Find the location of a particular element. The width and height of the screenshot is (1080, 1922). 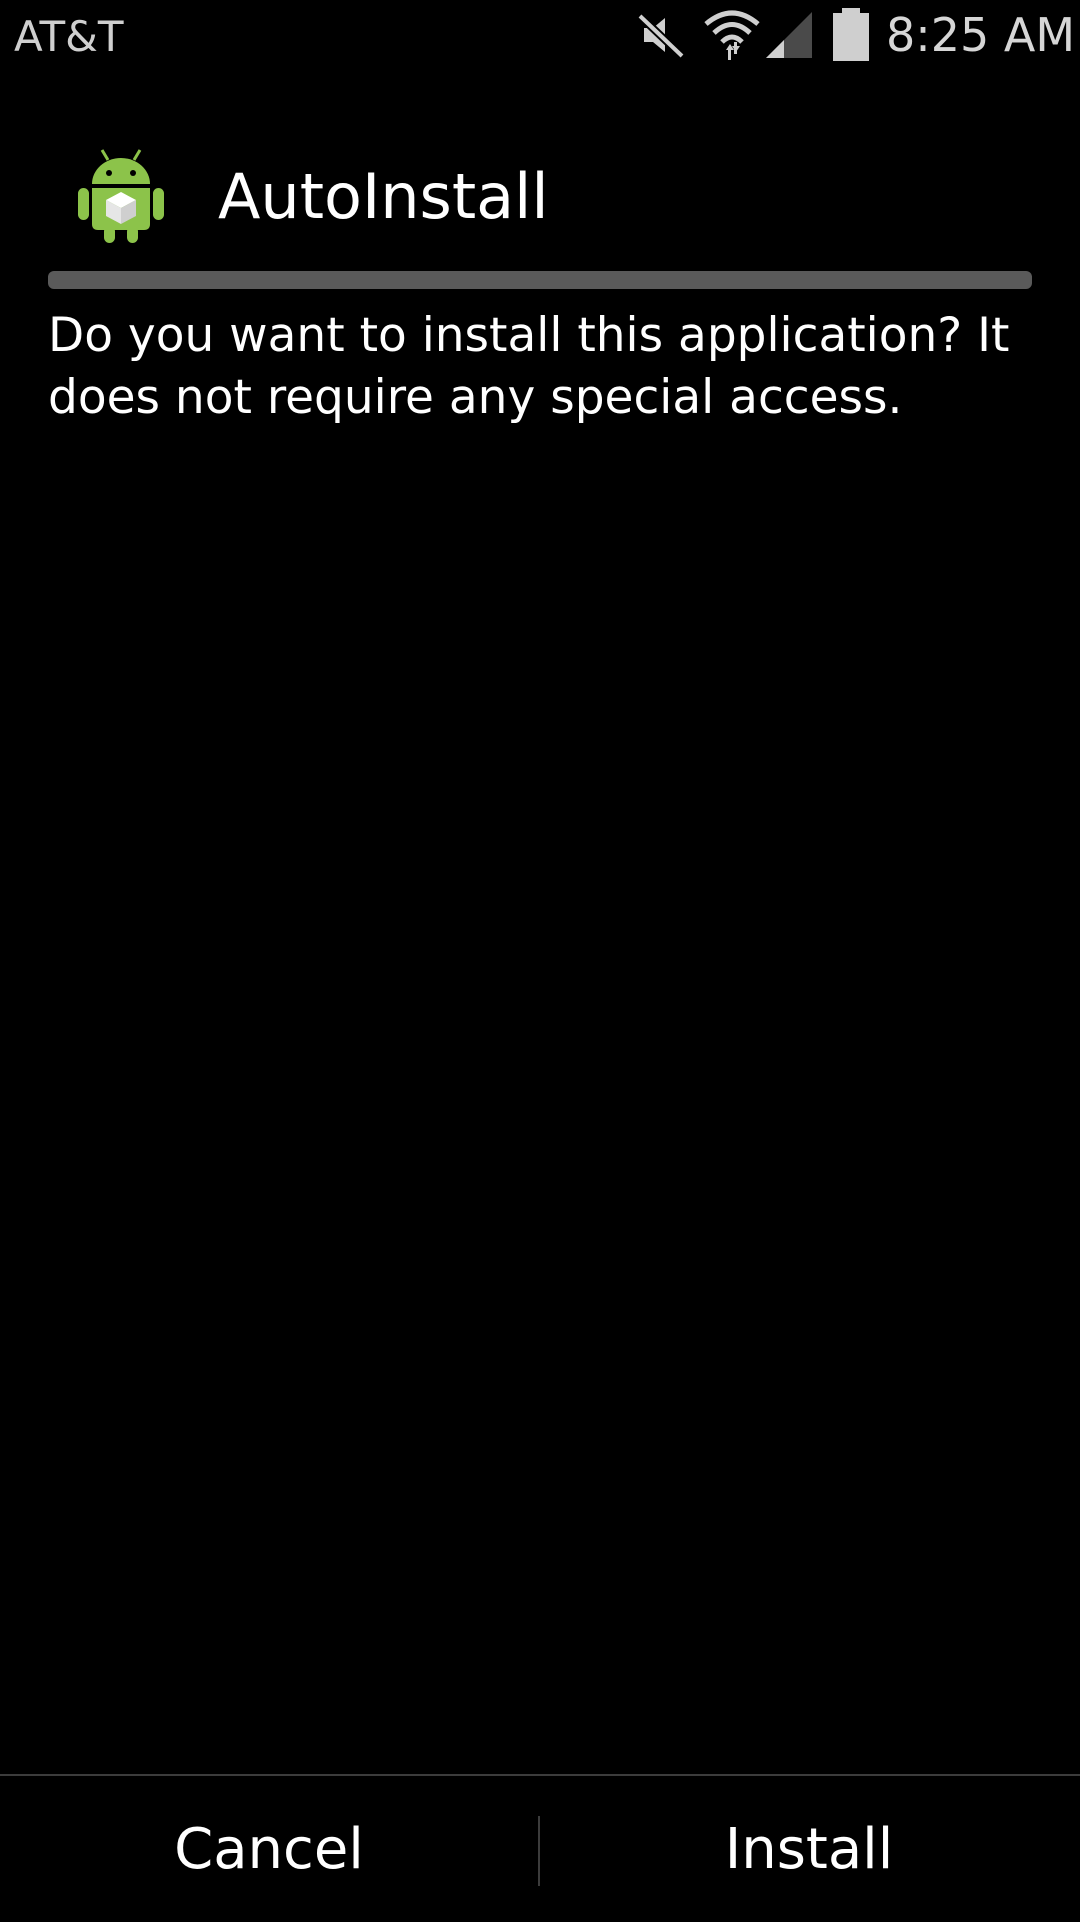

status-bar: AT&T 8:25 AM is located at coordinates (540, 37).